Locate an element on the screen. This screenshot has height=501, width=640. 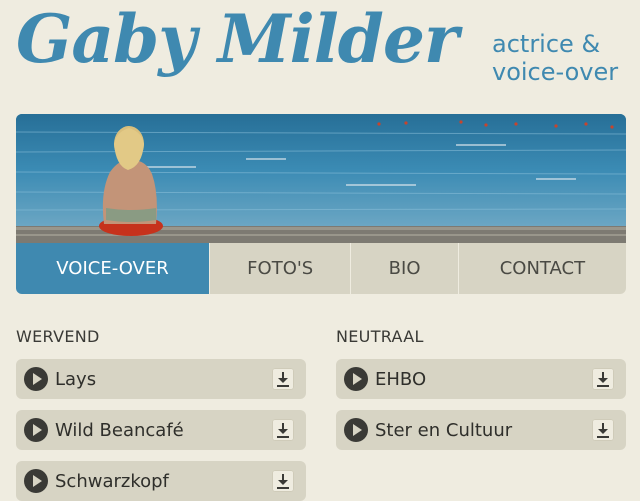
track-label: Lays is located at coordinates (76, 379).